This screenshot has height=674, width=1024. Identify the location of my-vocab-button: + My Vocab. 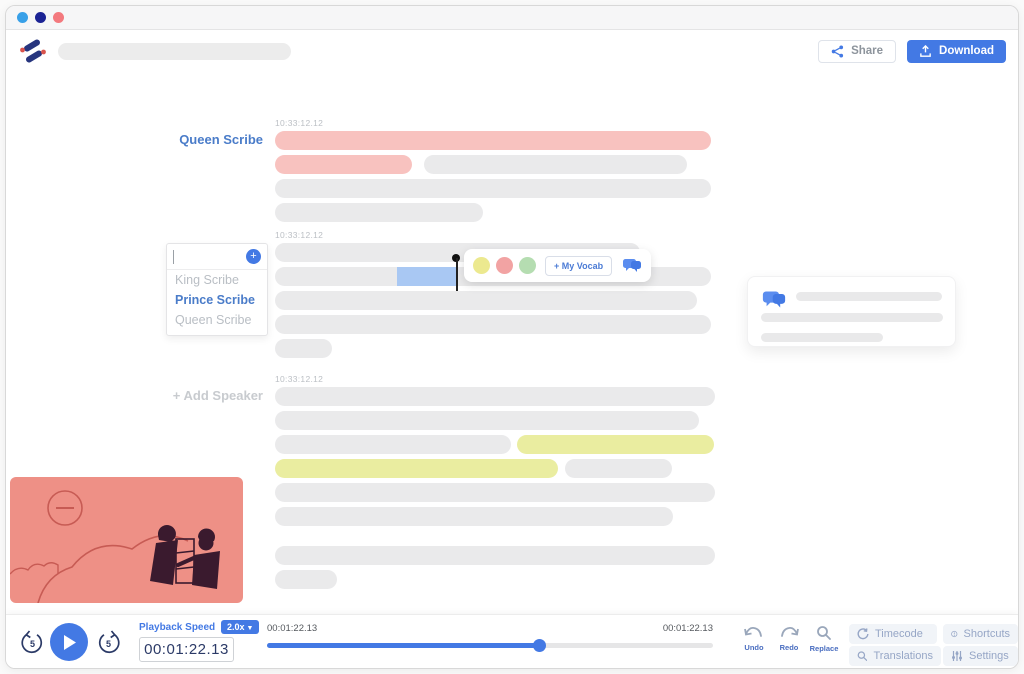
(579, 265).